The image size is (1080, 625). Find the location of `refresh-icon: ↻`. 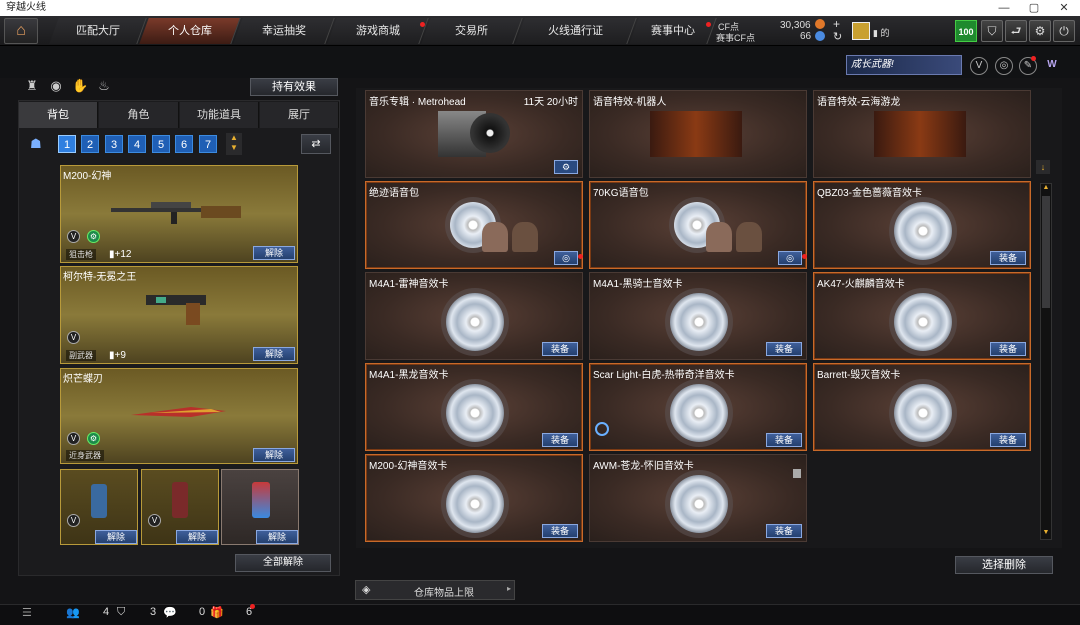

refresh-icon: ↻ is located at coordinates (837, 36).